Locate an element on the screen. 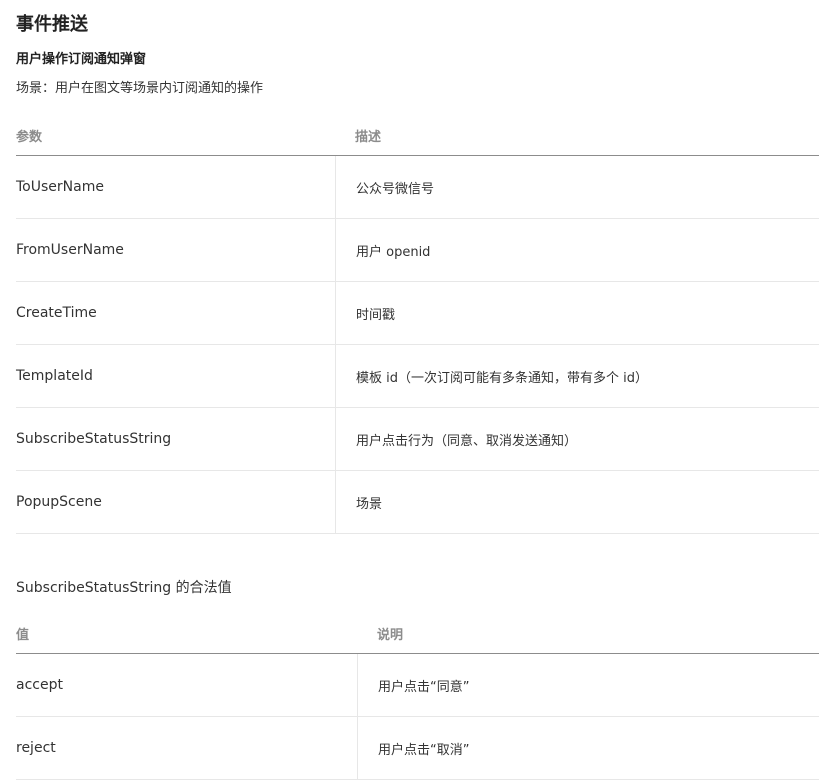 This screenshot has height=780, width=819. table-row: FromUserName 用户 openid is located at coordinates (417, 250).